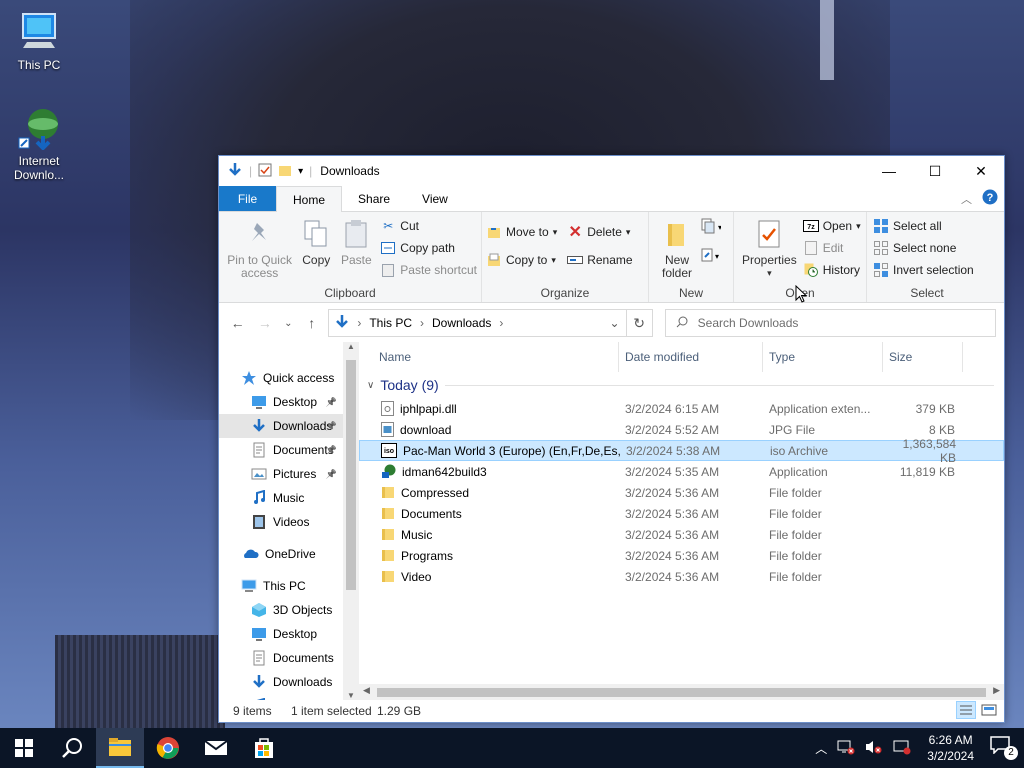 Image resolution: width=1024 pixels, height=768 pixels. What do you see at coordinates (966, 711) in the screenshot?
I see `details-view-icon` at bounding box center [966, 711].